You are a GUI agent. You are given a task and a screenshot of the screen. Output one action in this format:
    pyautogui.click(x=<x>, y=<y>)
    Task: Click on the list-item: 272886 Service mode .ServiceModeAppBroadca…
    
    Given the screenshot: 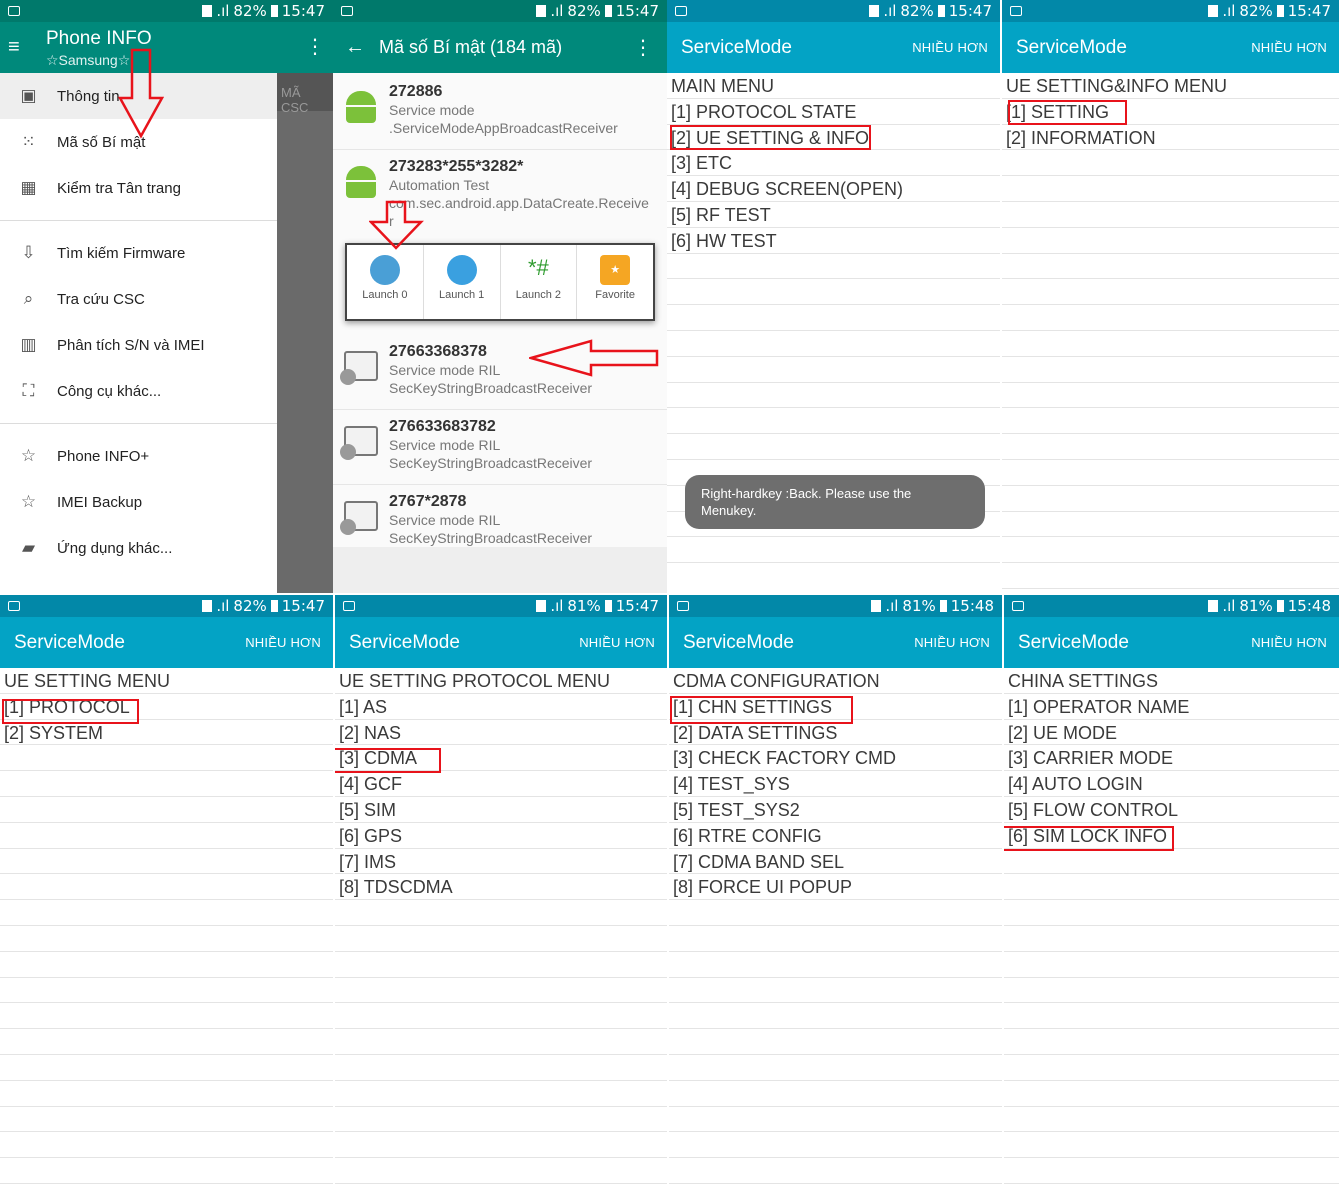 What is the action you would take?
    pyautogui.click(x=500, y=112)
    